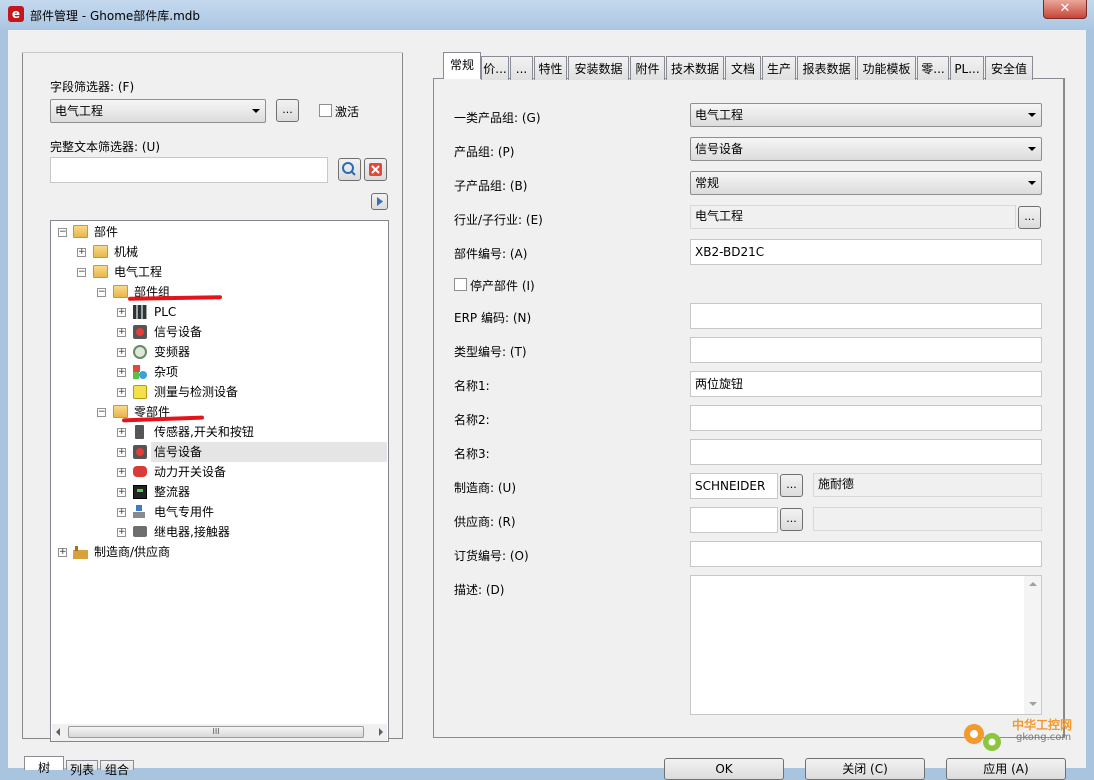 The width and height of the screenshot is (1094, 780). Describe the element at coordinates (172, 492) in the screenshot. I see `tree-item-rectifier: 整流器` at that location.